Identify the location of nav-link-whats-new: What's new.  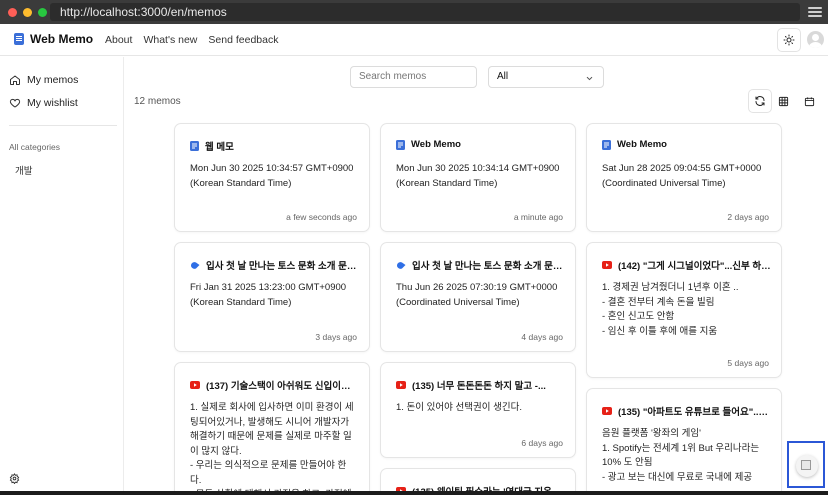
(170, 40).